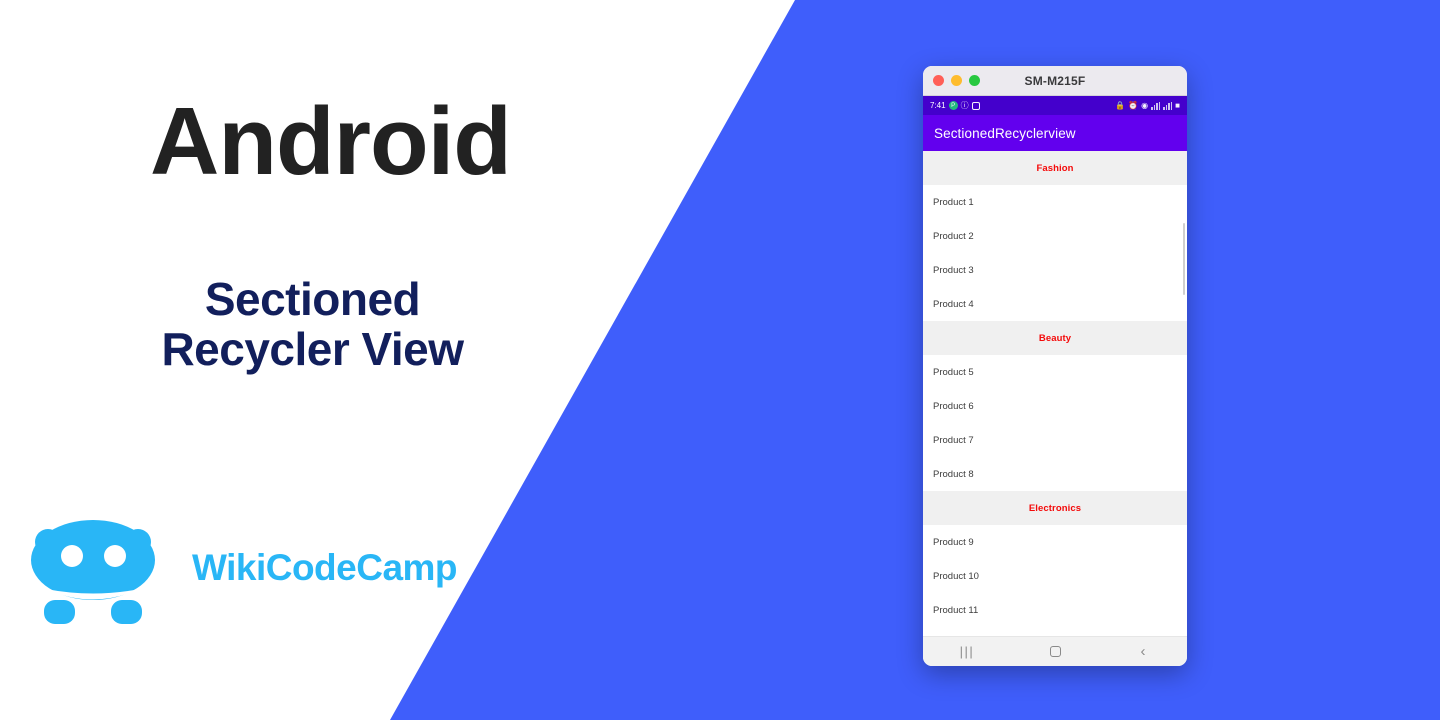  I want to click on wikicodecamp-robot-logo-icon, so click(99, 568).